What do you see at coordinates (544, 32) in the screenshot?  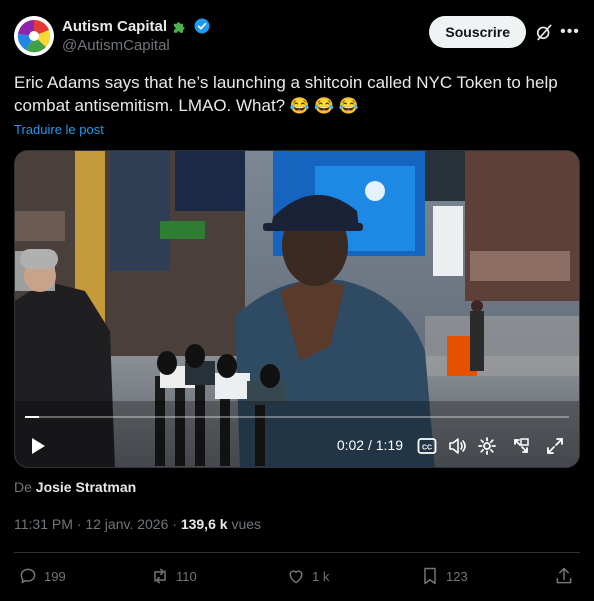 I see `grok-icon` at bounding box center [544, 32].